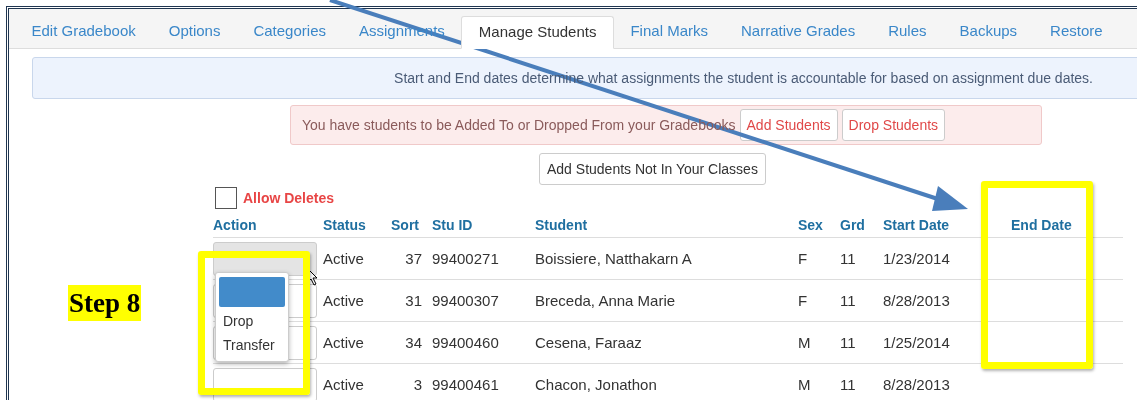 This screenshot has width=1137, height=400. What do you see at coordinates (917, 342) in the screenshot?
I see `table-cell-text: 1/25/2014` at bounding box center [917, 342].